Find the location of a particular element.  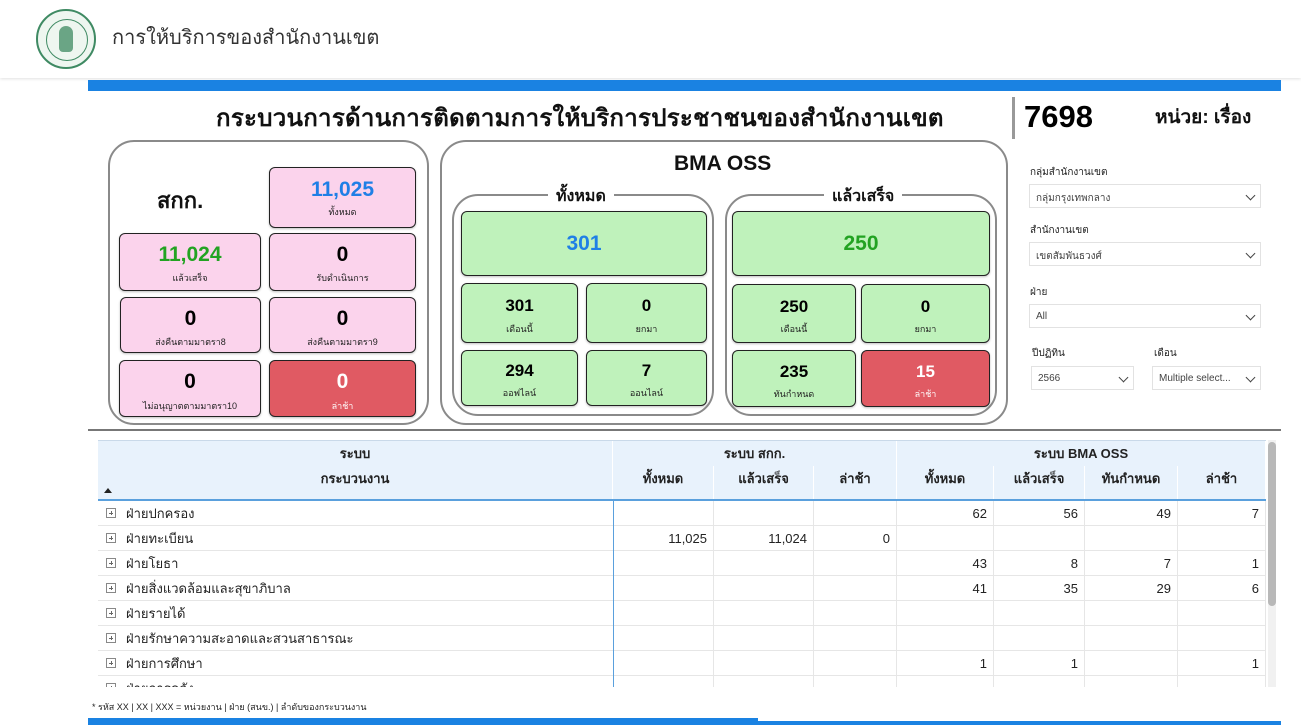

value-cell: 6 is located at coordinates (1222, 588).